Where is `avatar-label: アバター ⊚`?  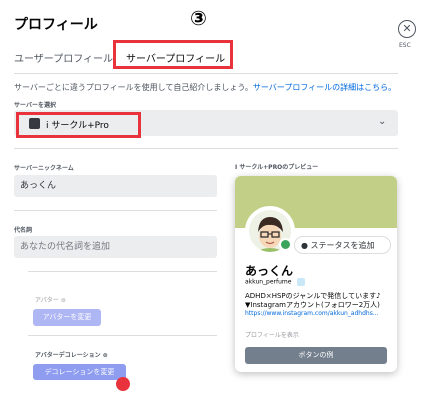
avatar-label: アバター ⊚ is located at coordinates (50, 299).